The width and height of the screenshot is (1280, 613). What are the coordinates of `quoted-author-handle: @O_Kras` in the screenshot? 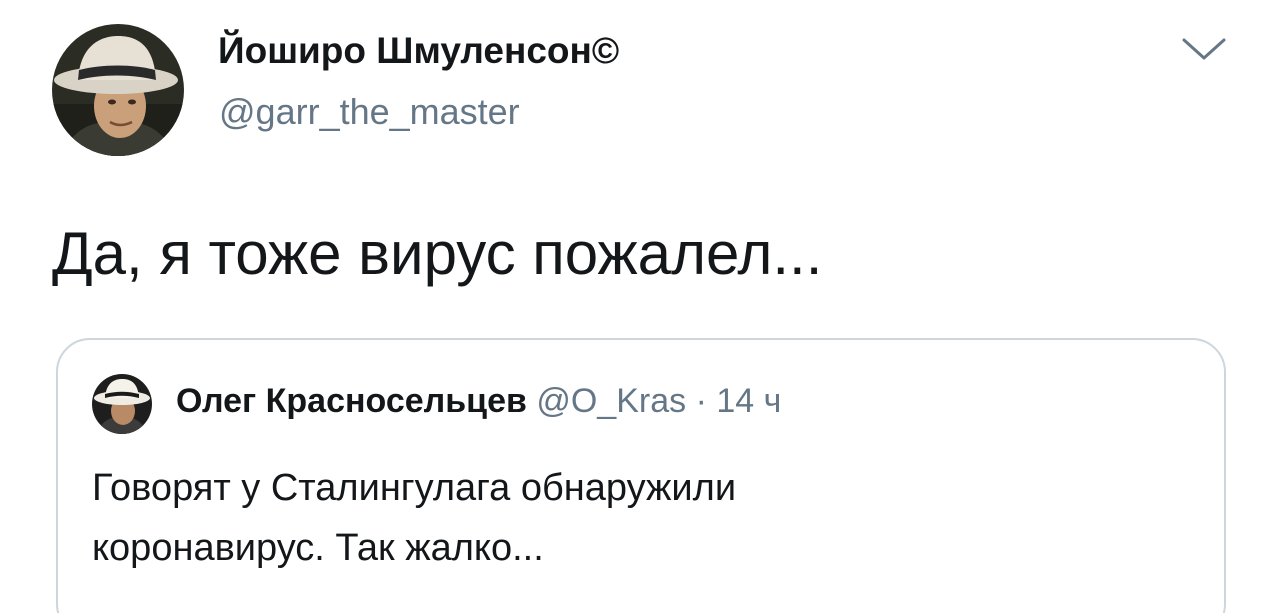 It's located at (611, 401).